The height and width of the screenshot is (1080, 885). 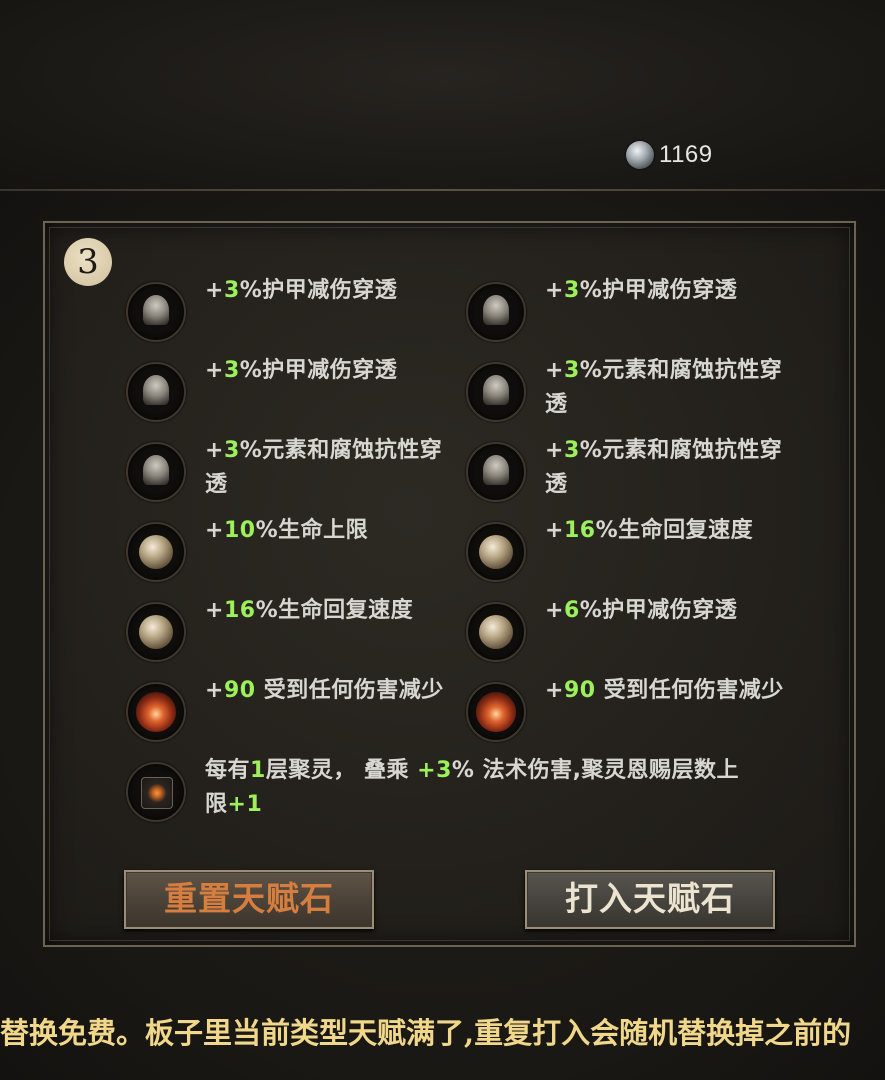 I want to click on talent-text-3: +3%护甲减伤穿透, so click(x=301, y=370).